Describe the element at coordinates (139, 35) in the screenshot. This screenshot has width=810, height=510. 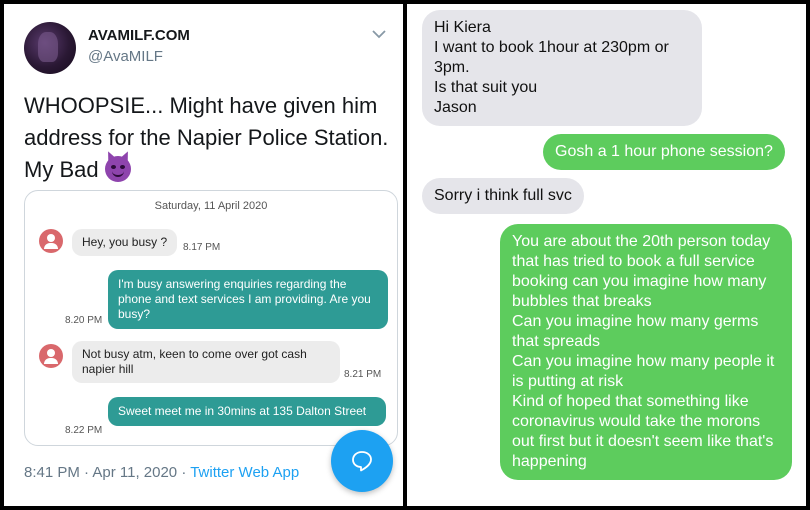
I see `display-name: AVAMILF.COM` at that location.